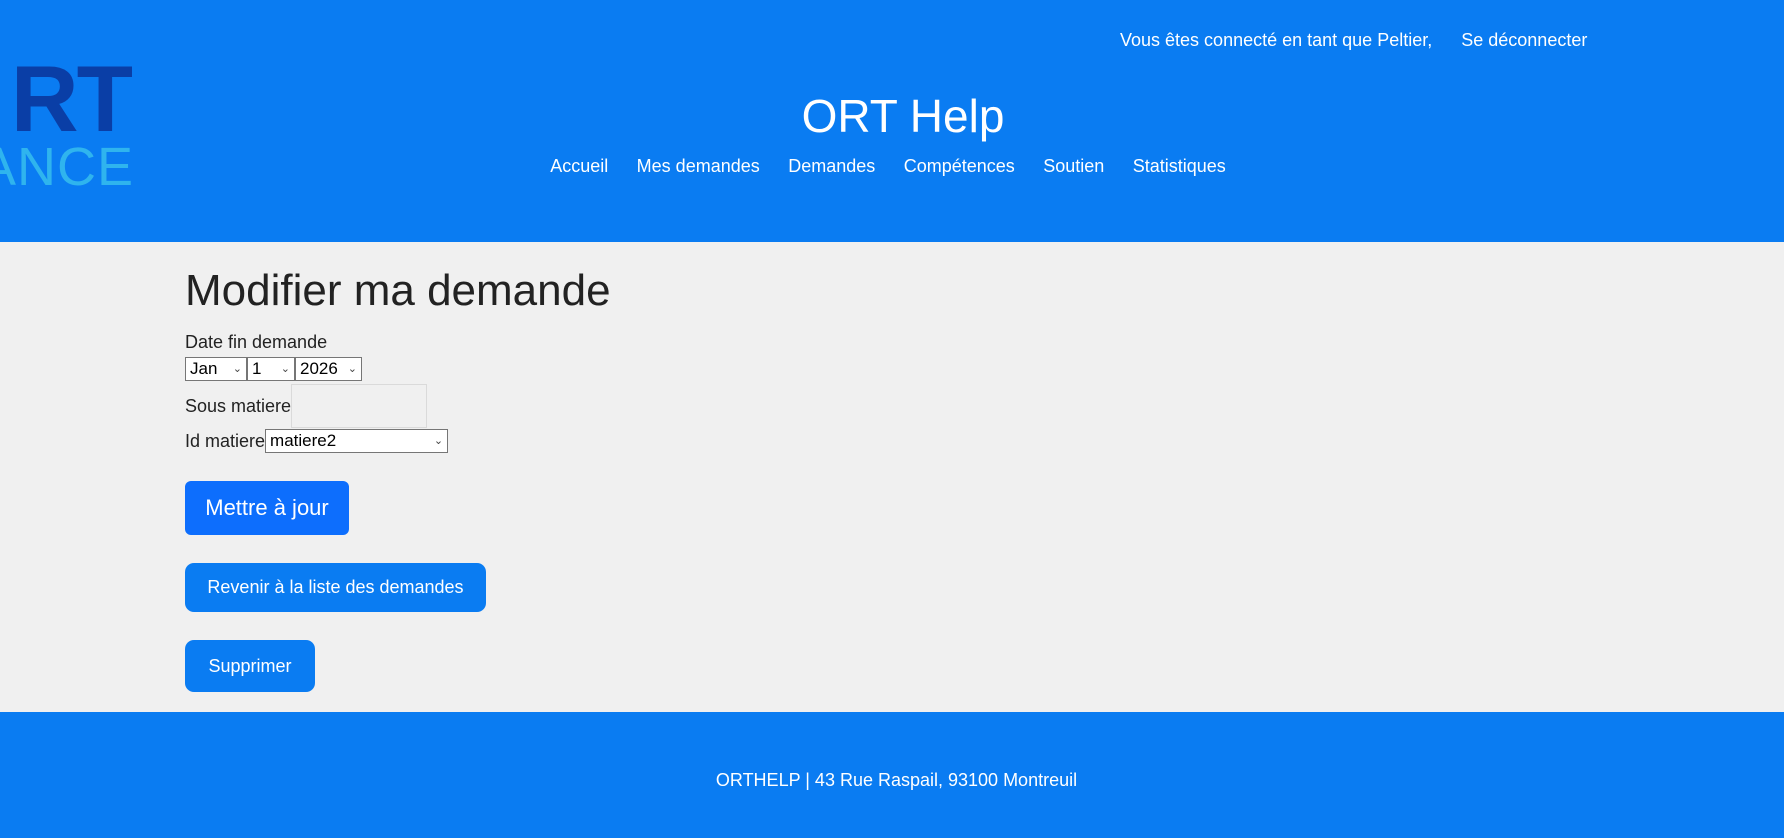 The width and height of the screenshot is (1784, 838). I want to click on delete-button: Supprimer, so click(250, 666).